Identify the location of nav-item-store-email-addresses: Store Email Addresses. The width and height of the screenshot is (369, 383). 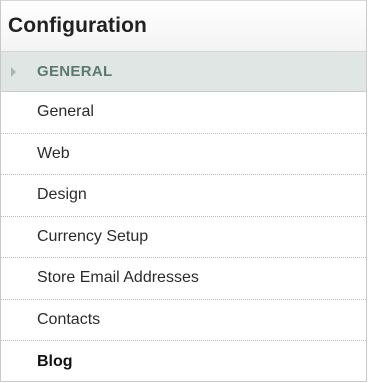
(183, 279).